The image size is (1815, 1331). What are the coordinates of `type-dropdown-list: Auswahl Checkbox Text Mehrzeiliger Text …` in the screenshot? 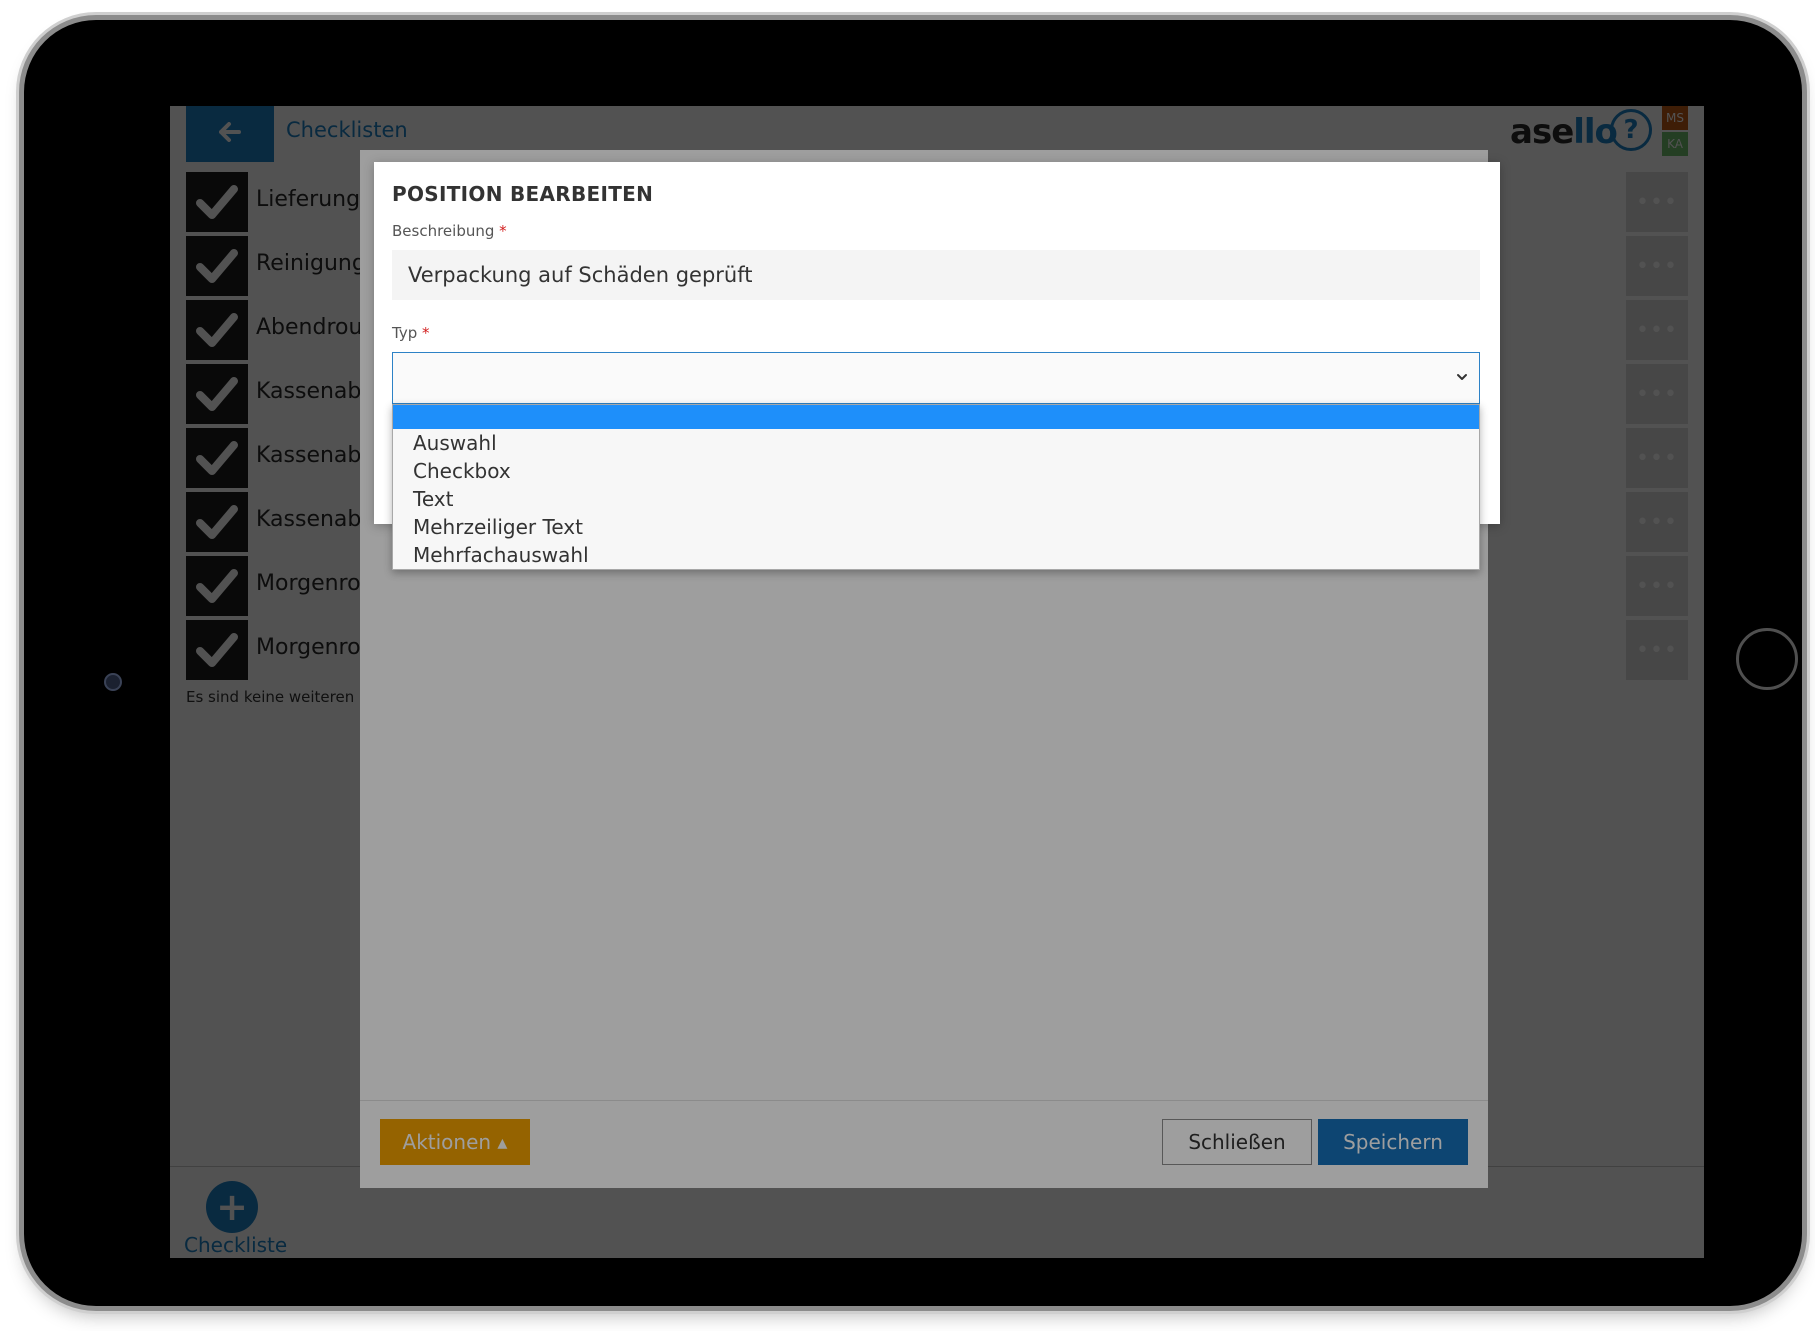 It's located at (936, 487).